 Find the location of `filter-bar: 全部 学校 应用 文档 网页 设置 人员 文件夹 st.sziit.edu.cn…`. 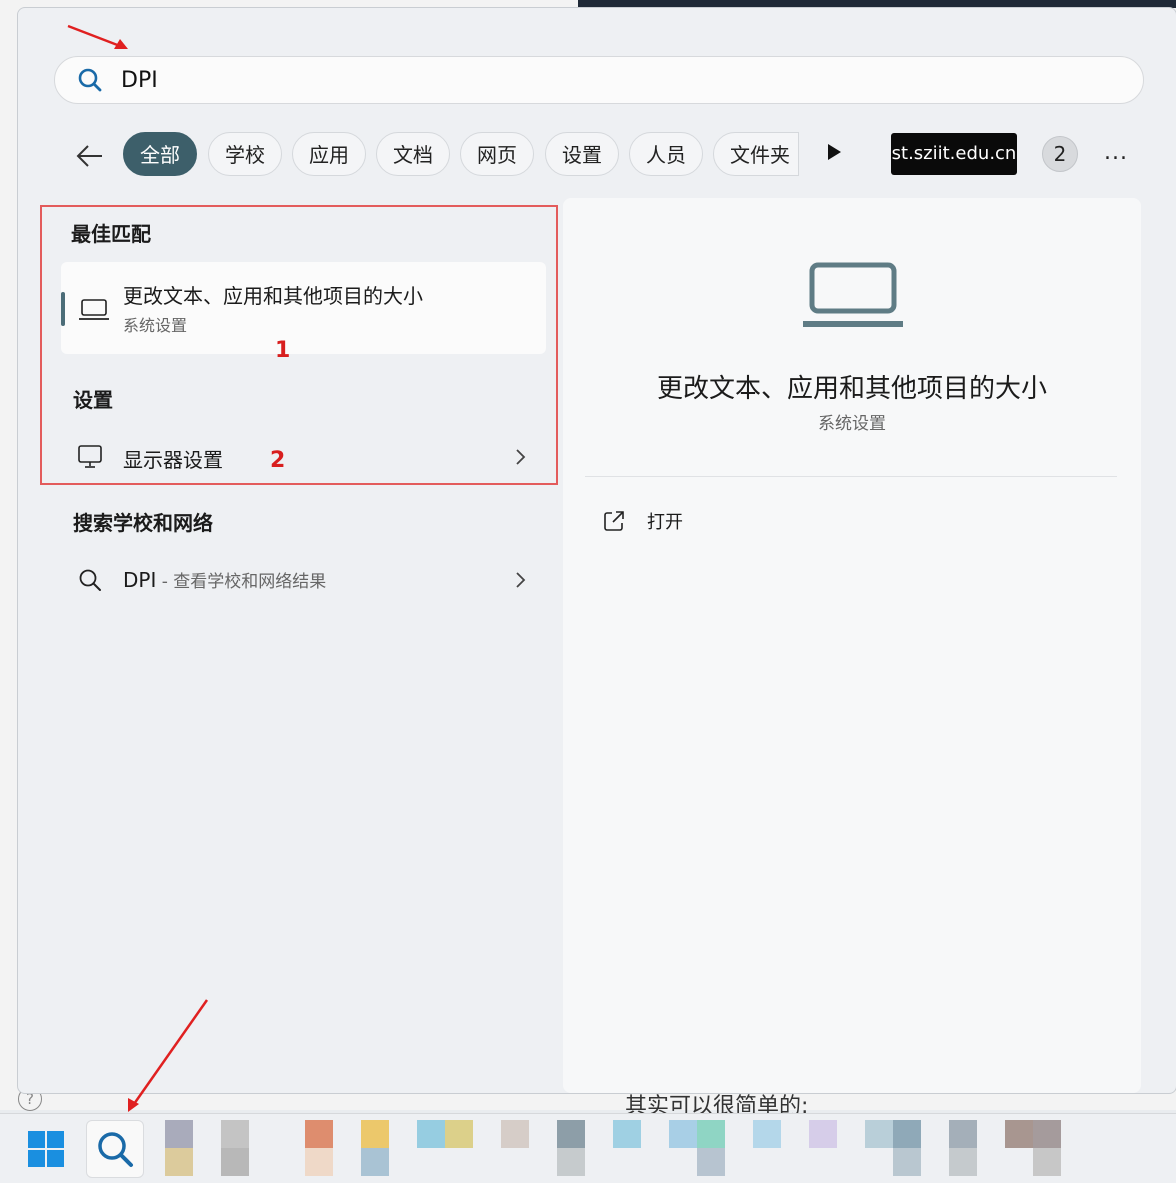

filter-bar: 全部 学校 应用 文档 网页 设置 人员 文件夹 st.sziit.edu.cn… is located at coordinates (597, 157).